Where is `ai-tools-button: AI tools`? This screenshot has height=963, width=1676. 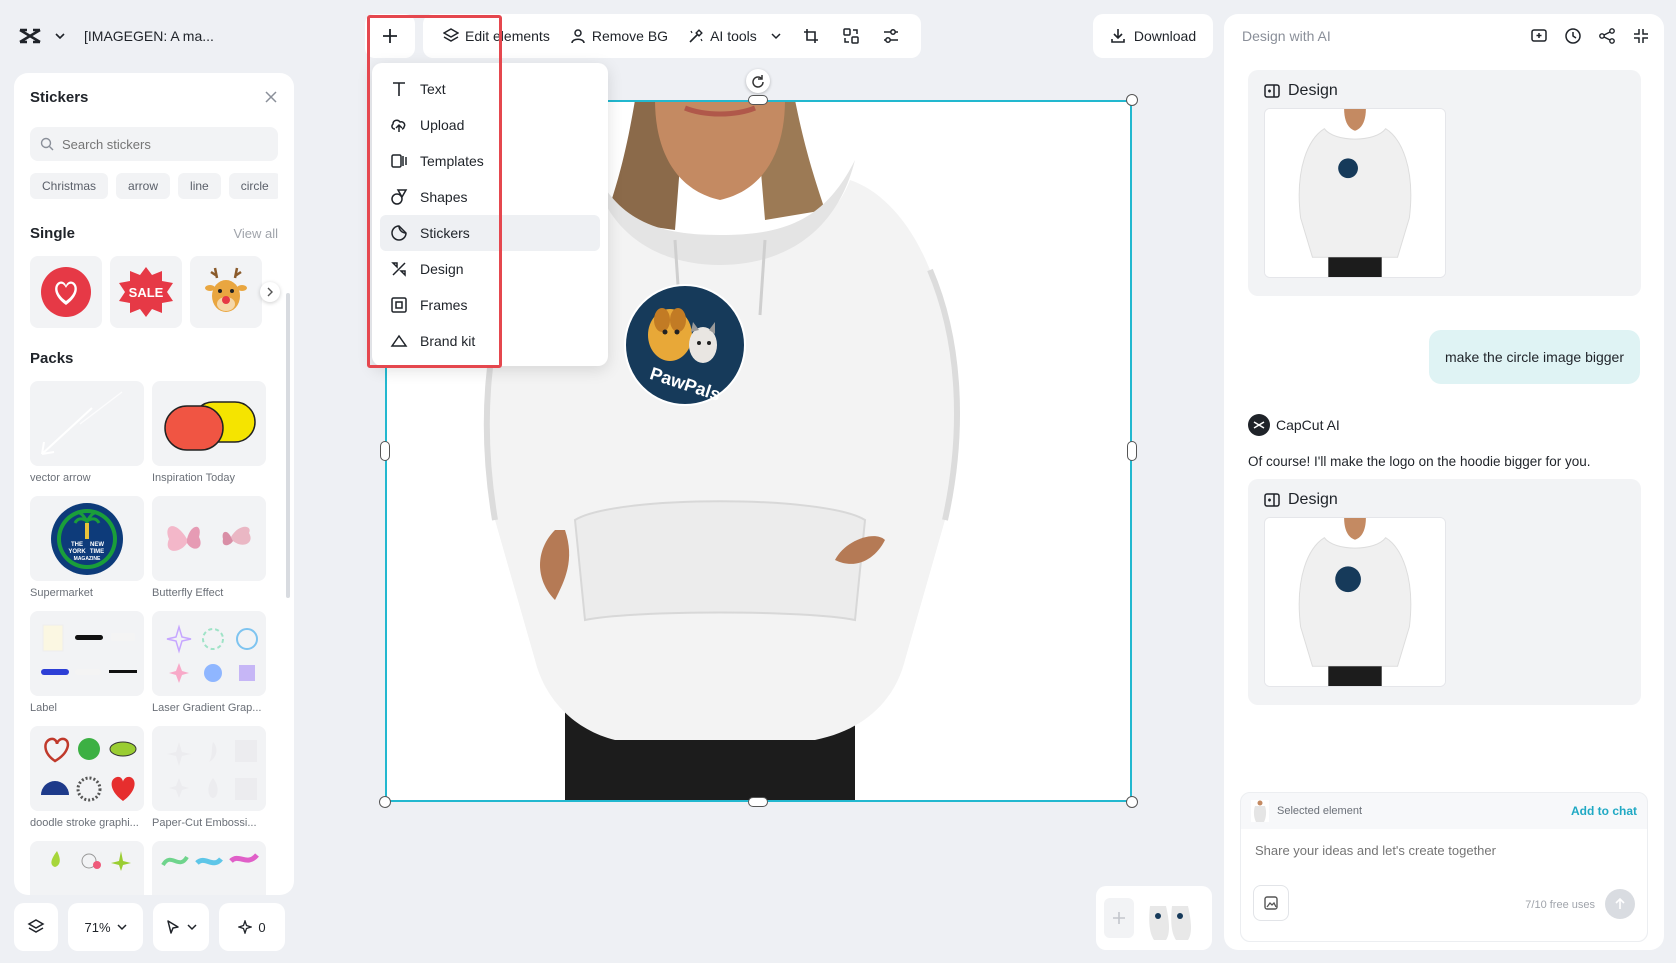
ai-tools-button: AI tools is located at coordinates (734, 36).